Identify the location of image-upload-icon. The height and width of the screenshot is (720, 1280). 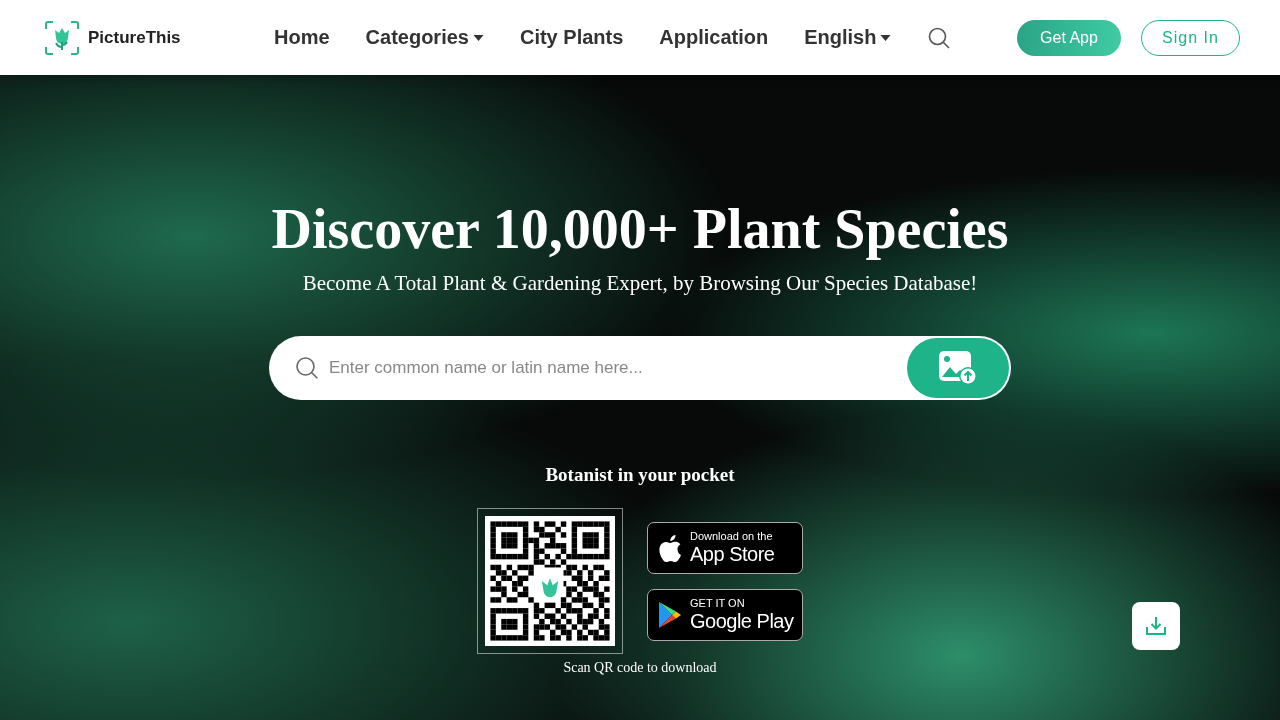
(958, 368).